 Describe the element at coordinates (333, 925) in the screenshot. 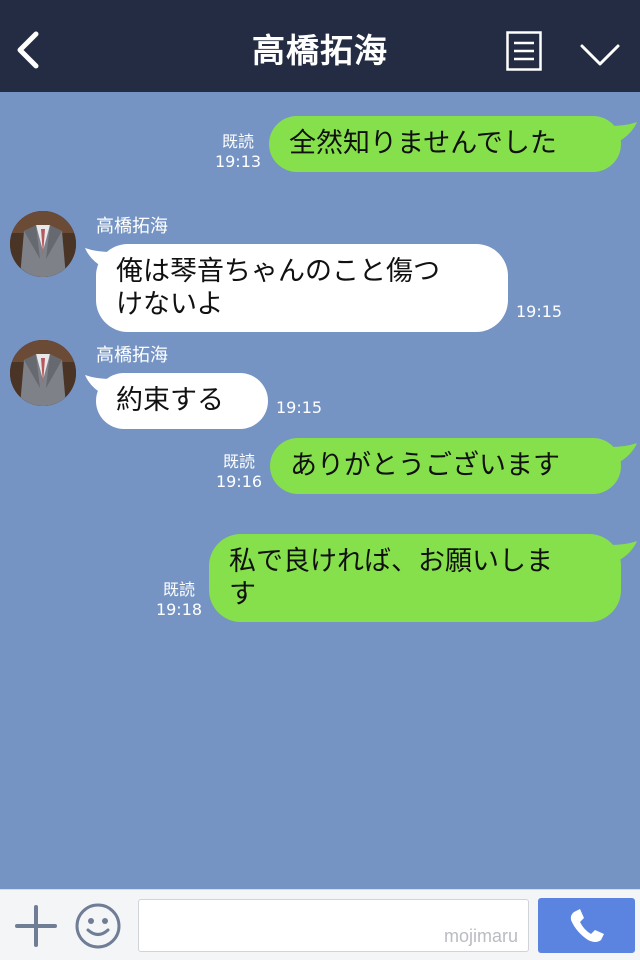

I see `message-input: mojimaru` at that location.